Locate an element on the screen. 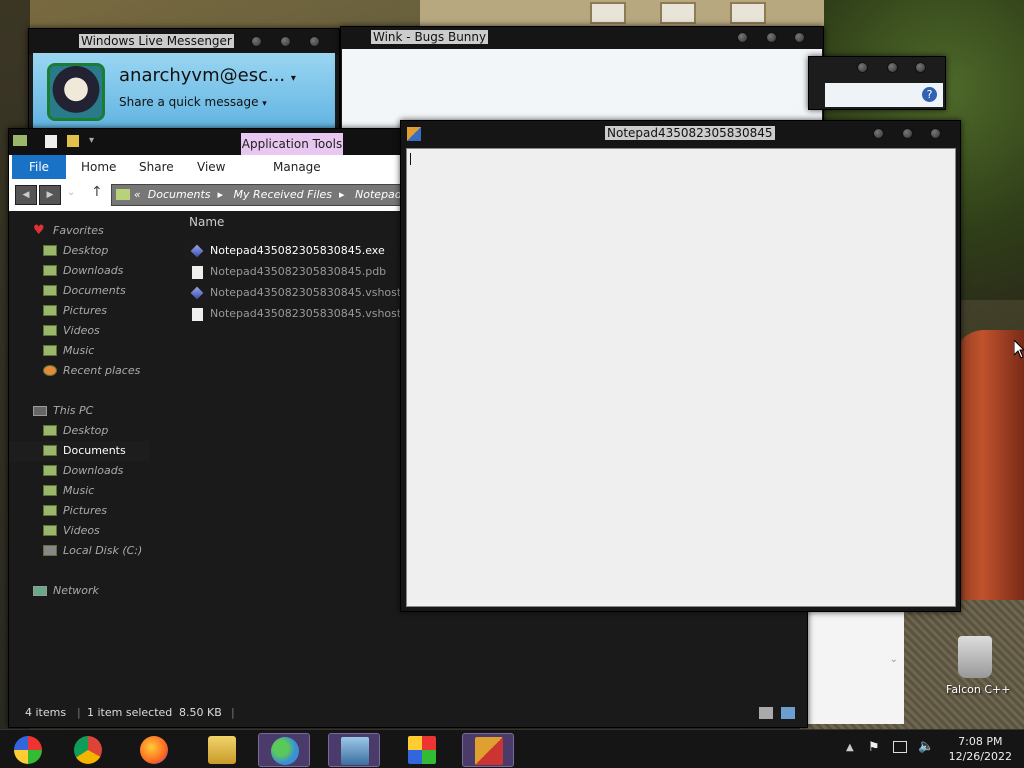 The width and height of the screenshot is (1024, 768). breadcrumb-documents: Documents is located at coordinates (179, 194).